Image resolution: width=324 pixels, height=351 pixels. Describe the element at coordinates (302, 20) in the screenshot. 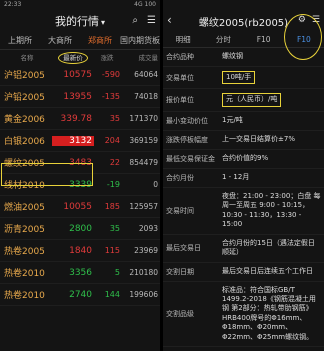

I see `settings-icon: ⚙` at that location.